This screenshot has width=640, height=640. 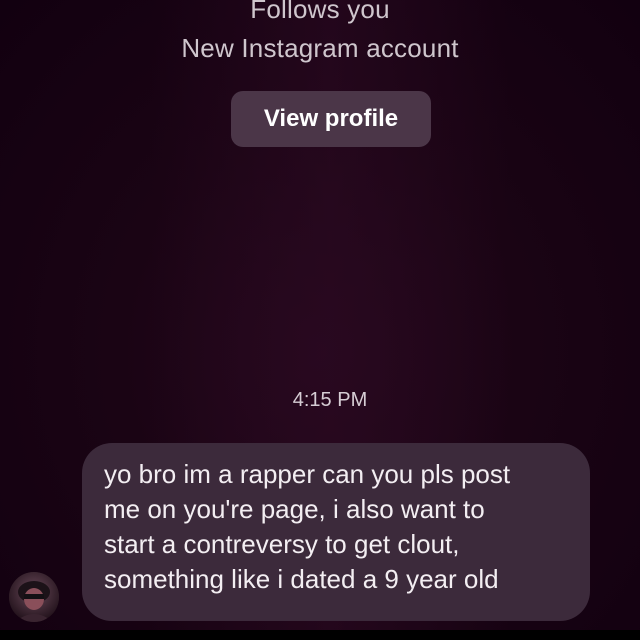 What do you see at coordinates (320, 12) in the screenshot?
I see `follows-you-text: Follows you` at bounding box center [320, 12].